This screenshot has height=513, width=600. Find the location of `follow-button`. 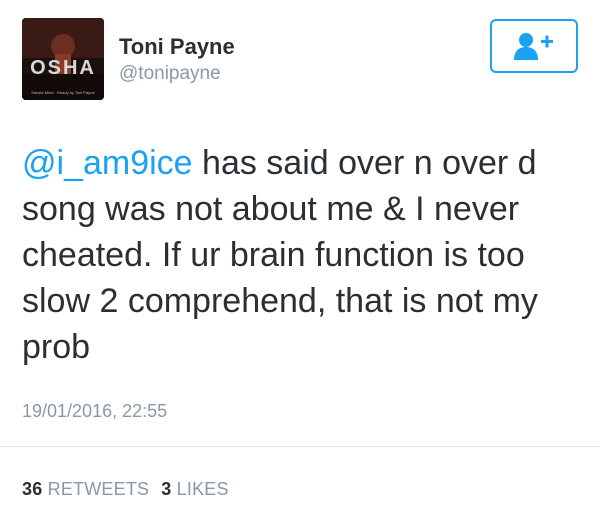

follow-button is located at coordinates (534, 46).